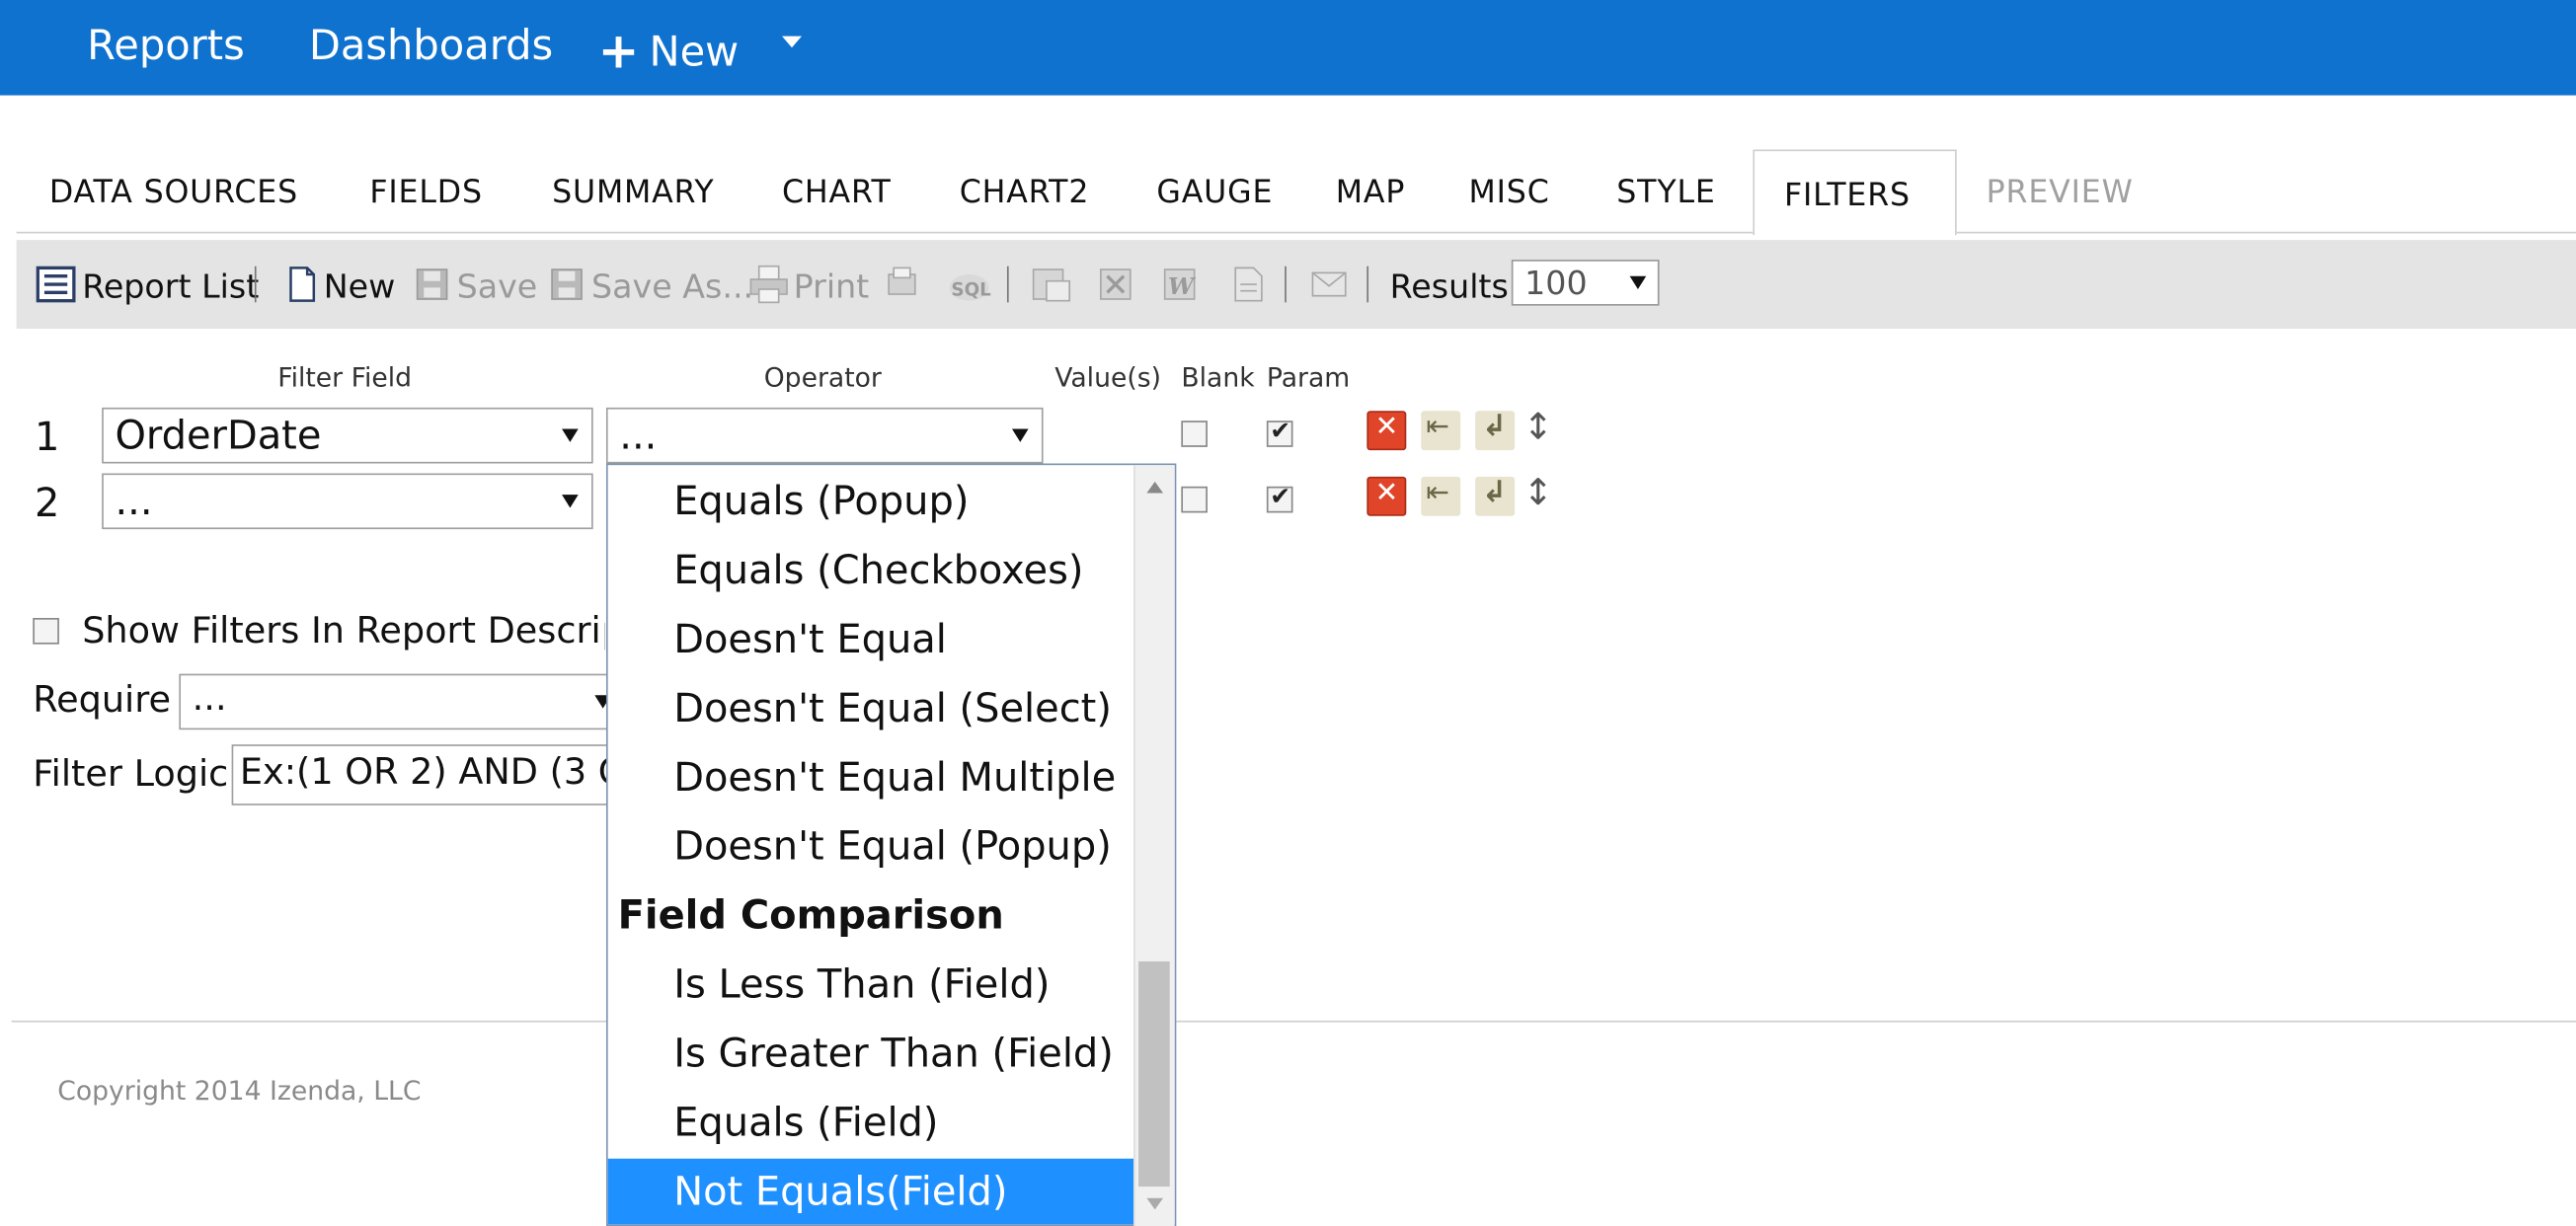 This screenshot has width=2576, height=1226. Describe the element at coordinates (170, 286) in the screenshot. I see `report-list-button: Report List` at that location.